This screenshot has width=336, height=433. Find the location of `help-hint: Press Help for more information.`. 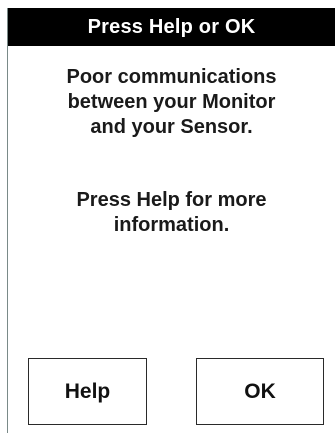

help-hint: Press Help for more information. is located at coordinates (171, 213).